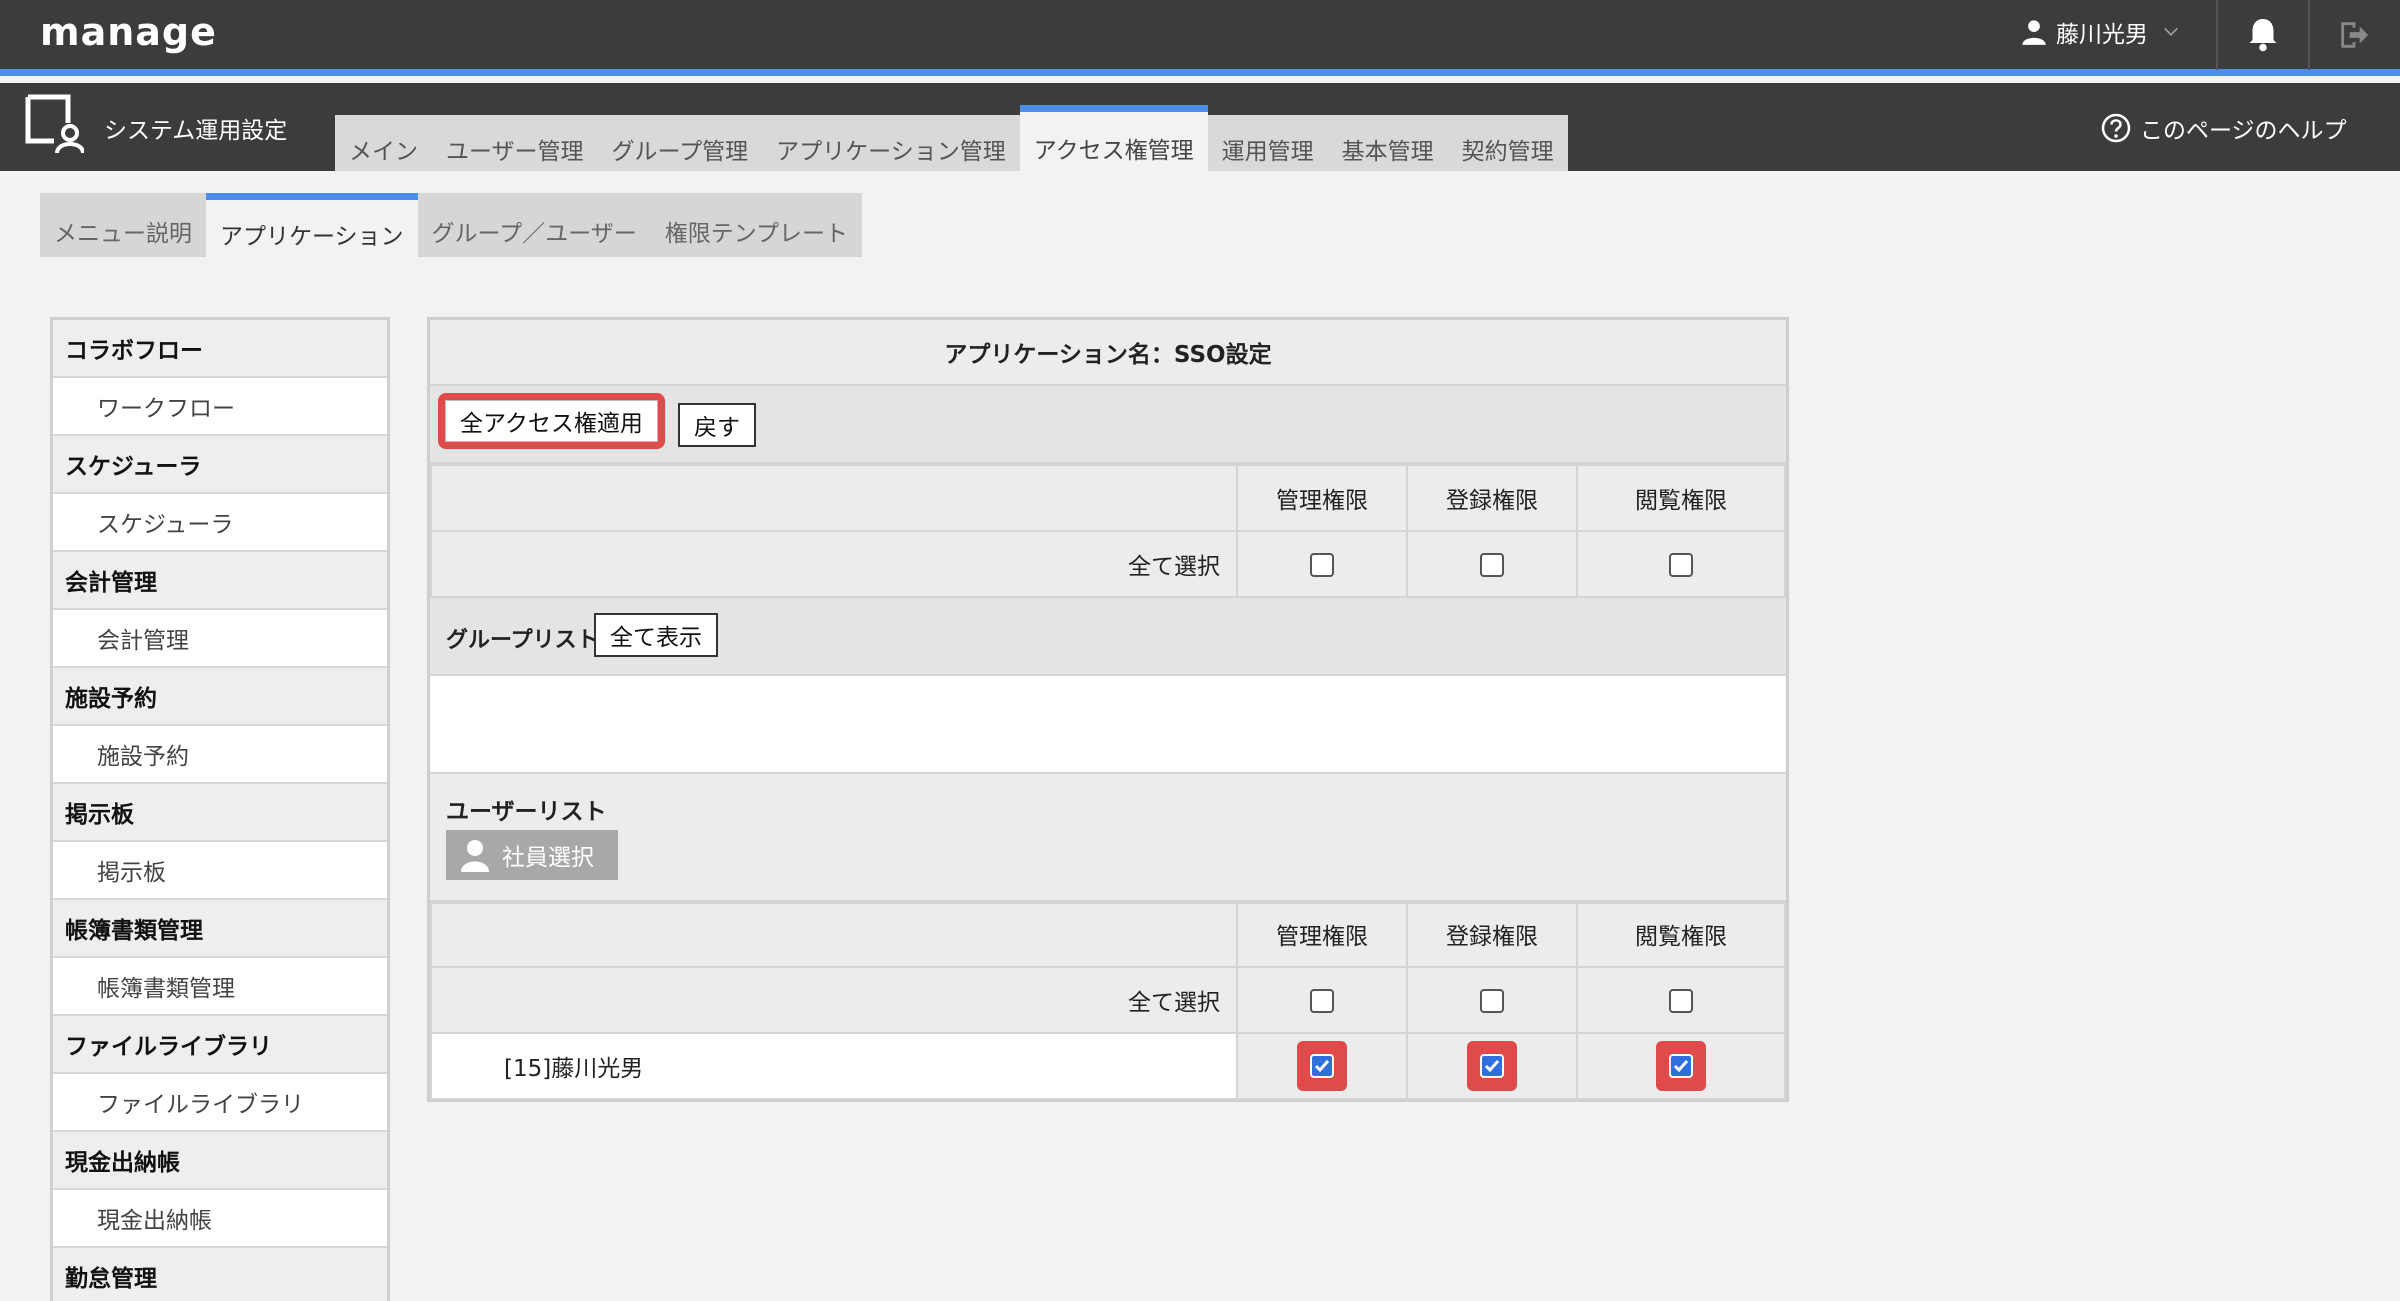 This screenshot has width=2400, height=1301. What do you see at coordinates (2243, 131) in the screenshot?
I see `help-label: このページのヘルプ` at bounding box center [2243, 131].